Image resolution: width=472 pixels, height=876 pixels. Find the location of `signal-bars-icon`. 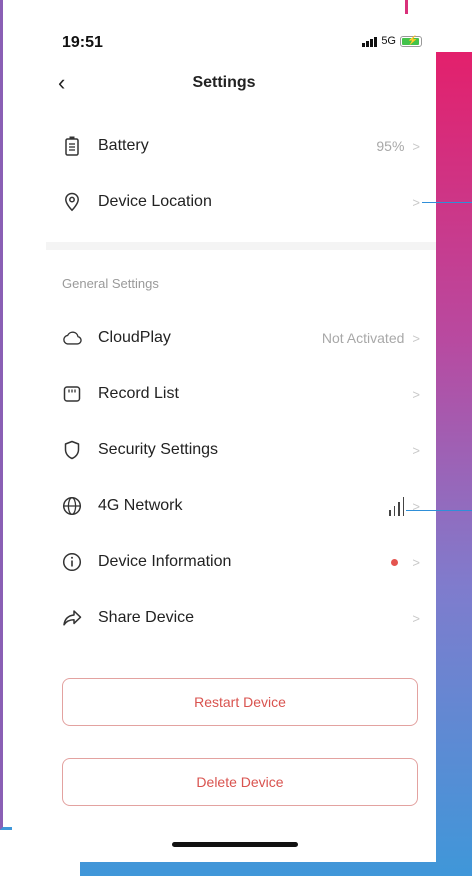

signal-bars-icon is located at coordinates (397, 506).